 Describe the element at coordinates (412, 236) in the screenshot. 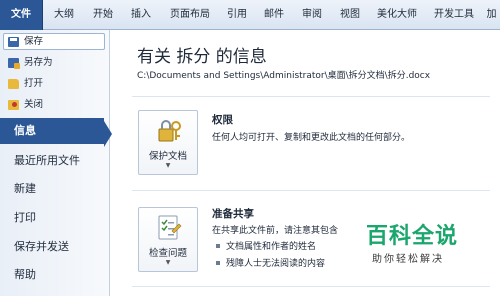

I see `watermark-title: 百科全说` at that location.